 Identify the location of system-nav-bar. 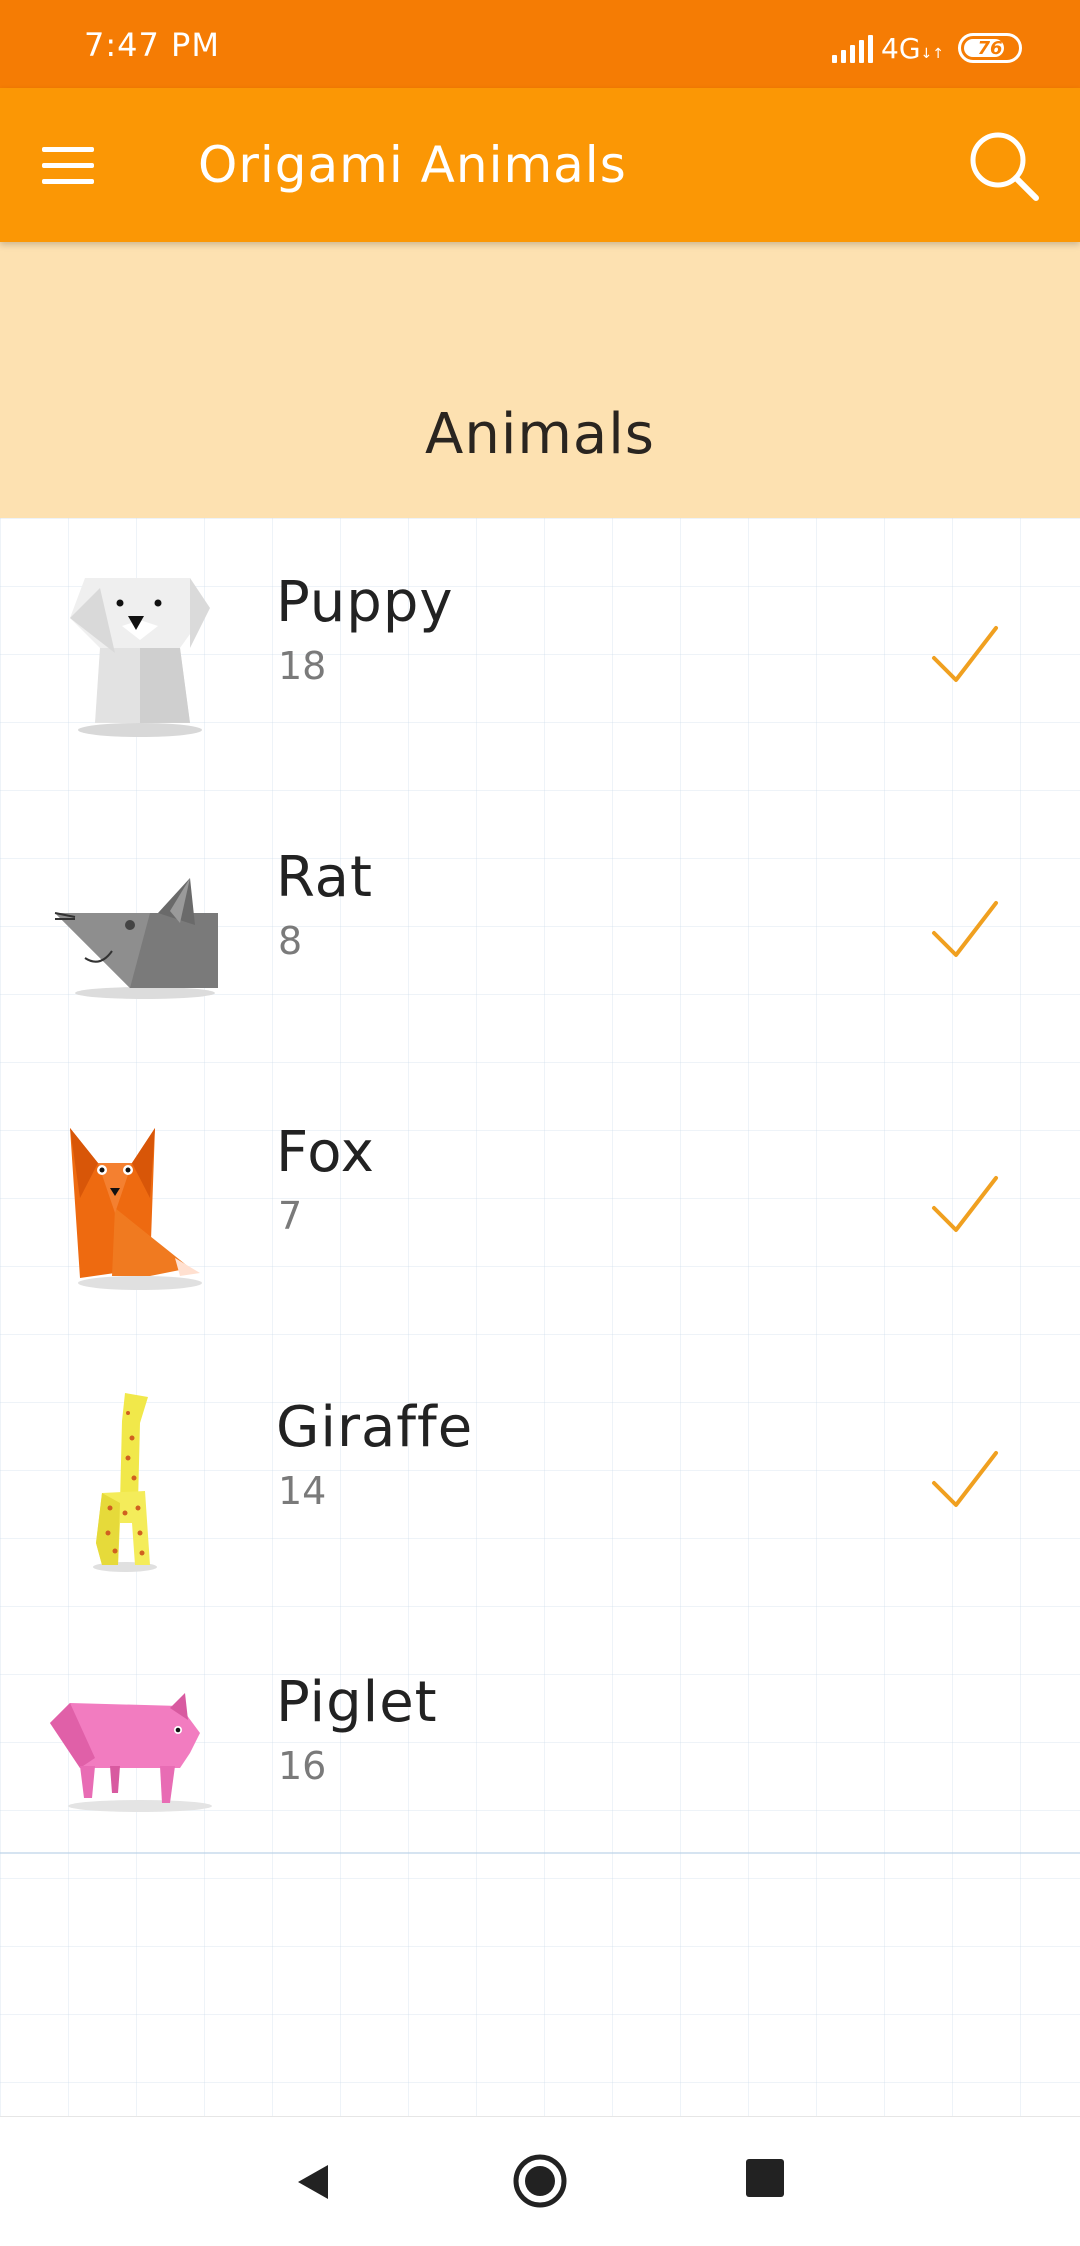
(540, 2181).